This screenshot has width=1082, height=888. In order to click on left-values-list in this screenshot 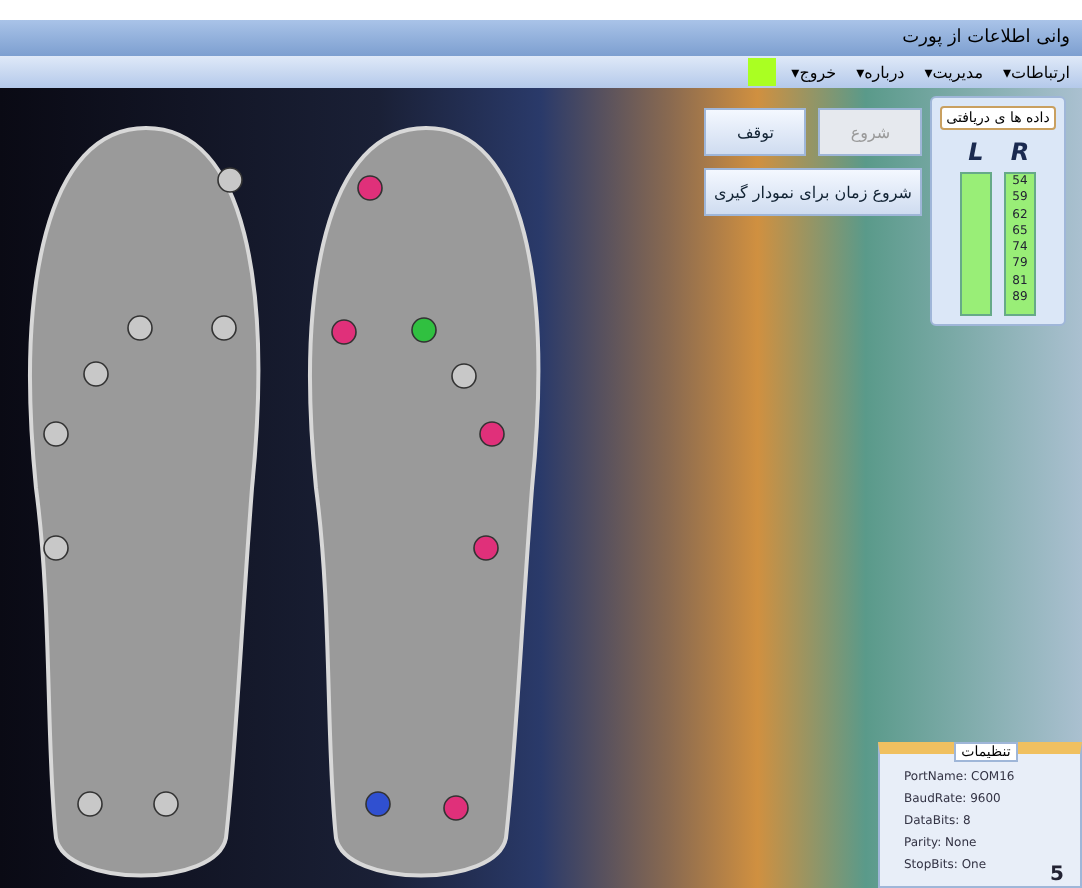, I will do `click(976, 244)`.